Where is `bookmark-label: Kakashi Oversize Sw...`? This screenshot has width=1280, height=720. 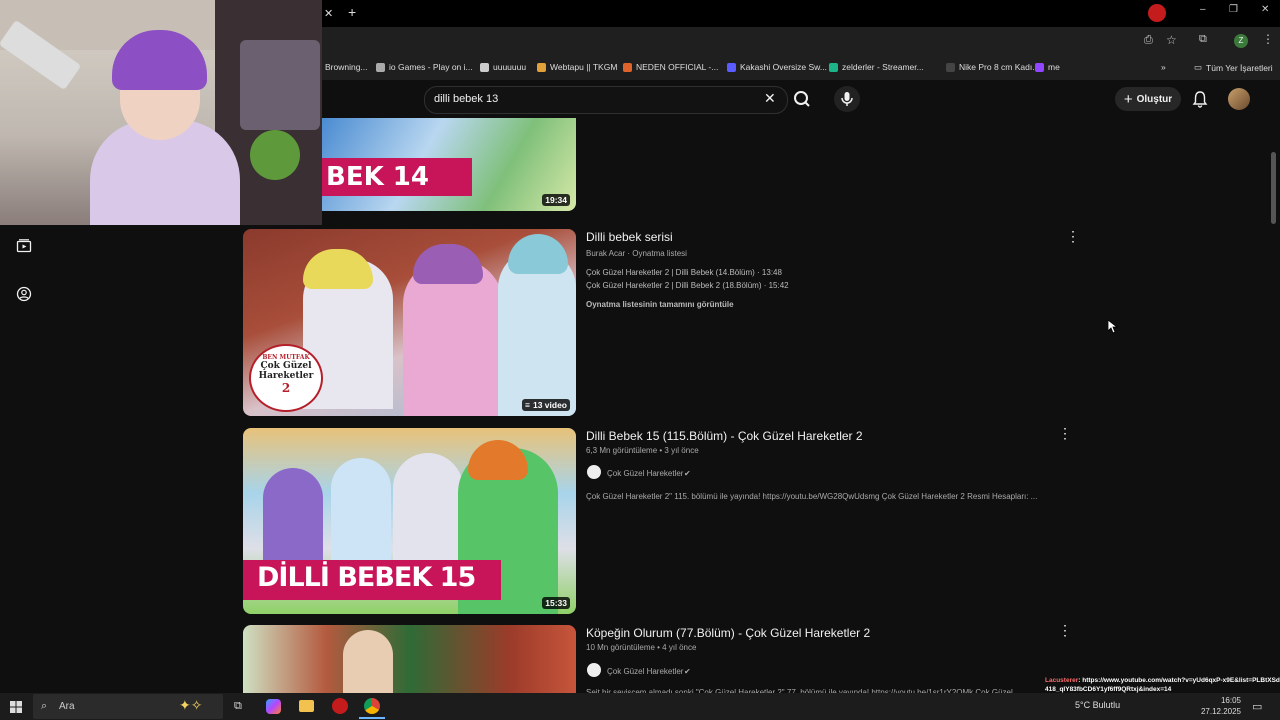 bookmark-label: Kakashi Oversize Sw... is located at coordinates (783, 67).